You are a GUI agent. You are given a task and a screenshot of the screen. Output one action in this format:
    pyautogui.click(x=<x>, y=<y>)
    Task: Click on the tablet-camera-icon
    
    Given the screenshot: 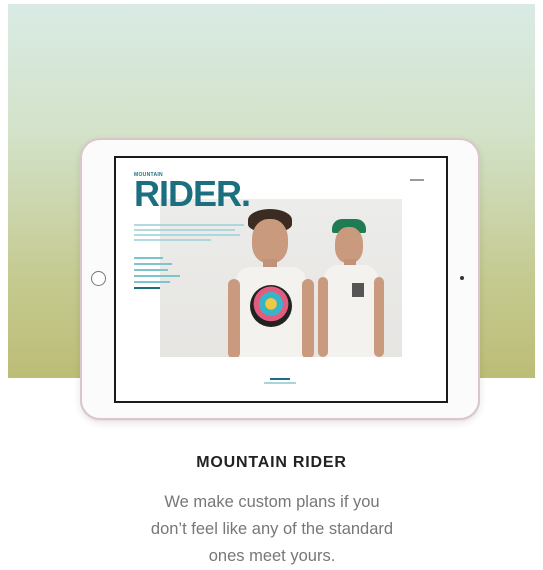 What is the action you would take?
    pyautogui.click(x=462, y=278)
    